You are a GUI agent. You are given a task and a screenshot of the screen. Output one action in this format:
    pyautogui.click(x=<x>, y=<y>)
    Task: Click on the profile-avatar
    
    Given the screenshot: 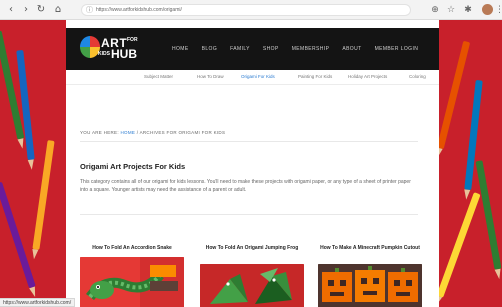 What is the action you would take?
    pyautogui.click(x=487, y=9)
    